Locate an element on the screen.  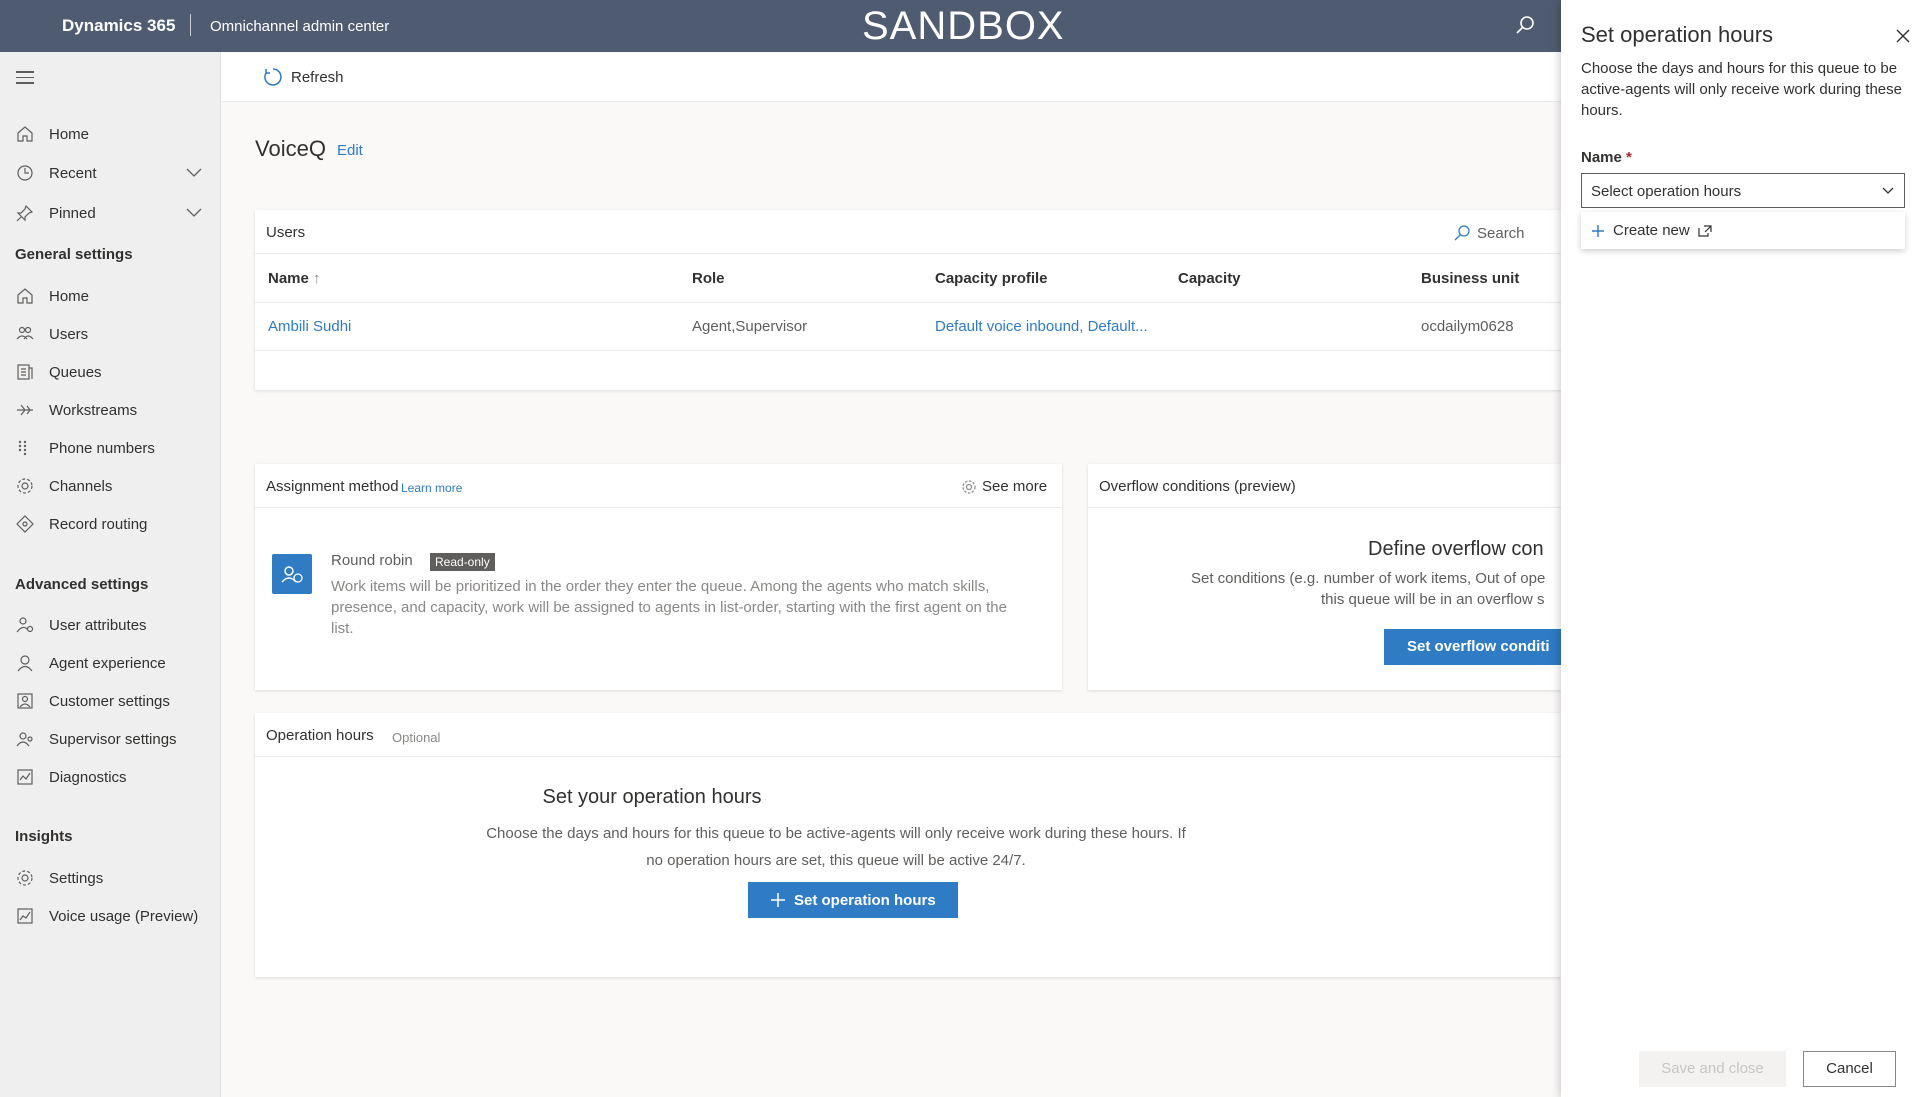
nav-item-recent: Recent is located at coordinates (110, 173).